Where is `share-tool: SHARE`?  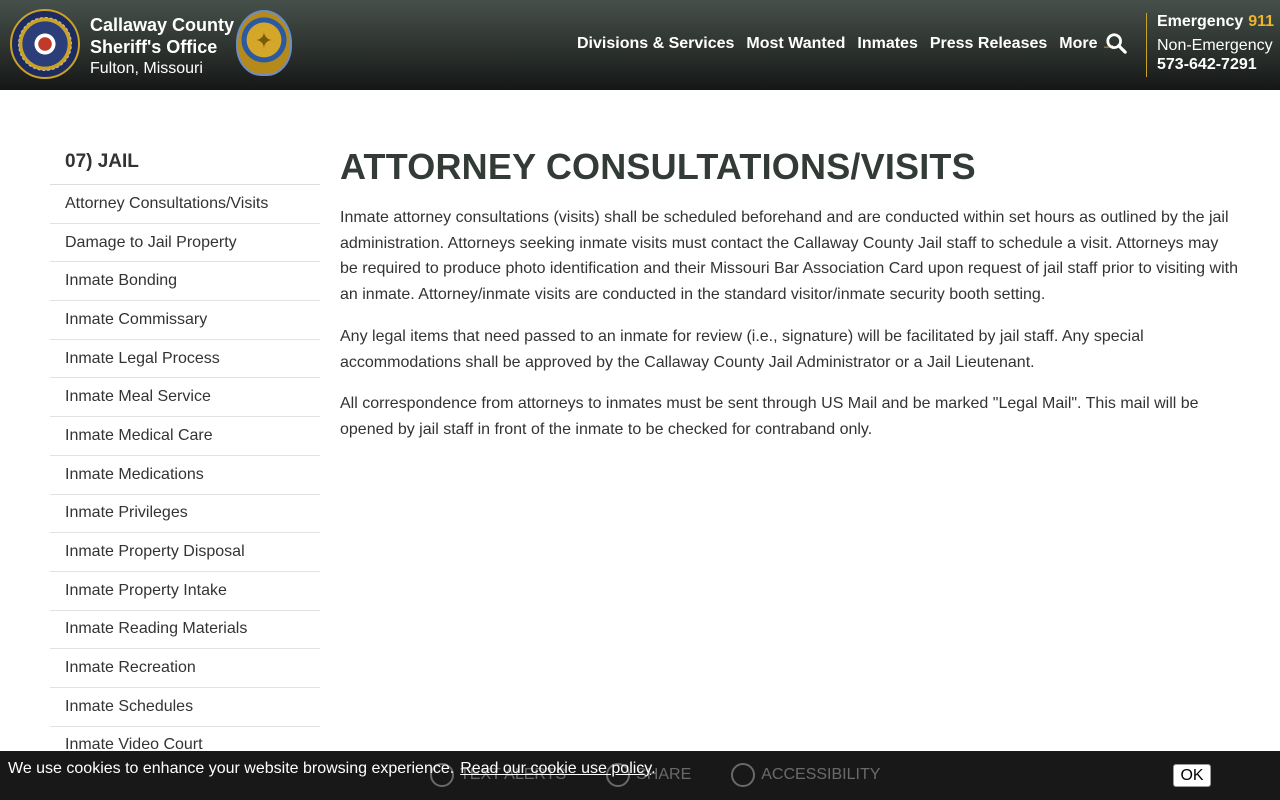
share-tool: SHARE is located at coordinates (648, 775).